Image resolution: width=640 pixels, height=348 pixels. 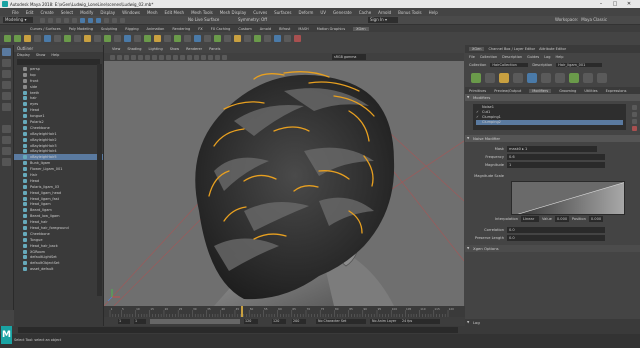 What do you see at coordinates (81, 29) in the screenshot?
I see `shelf-tab-poly-modeling: Poly Modeling` at bounding box center [81, 29].